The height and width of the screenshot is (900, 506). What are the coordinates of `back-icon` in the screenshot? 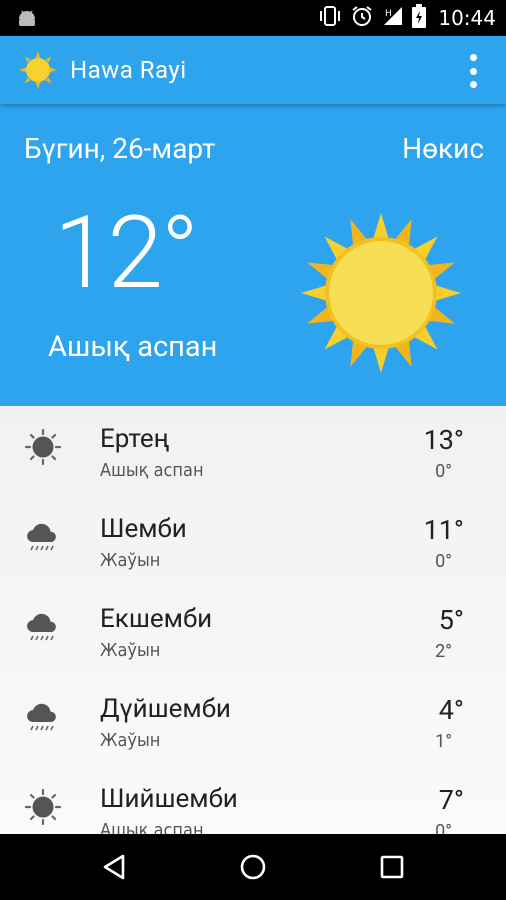 It's located at (114, 867).